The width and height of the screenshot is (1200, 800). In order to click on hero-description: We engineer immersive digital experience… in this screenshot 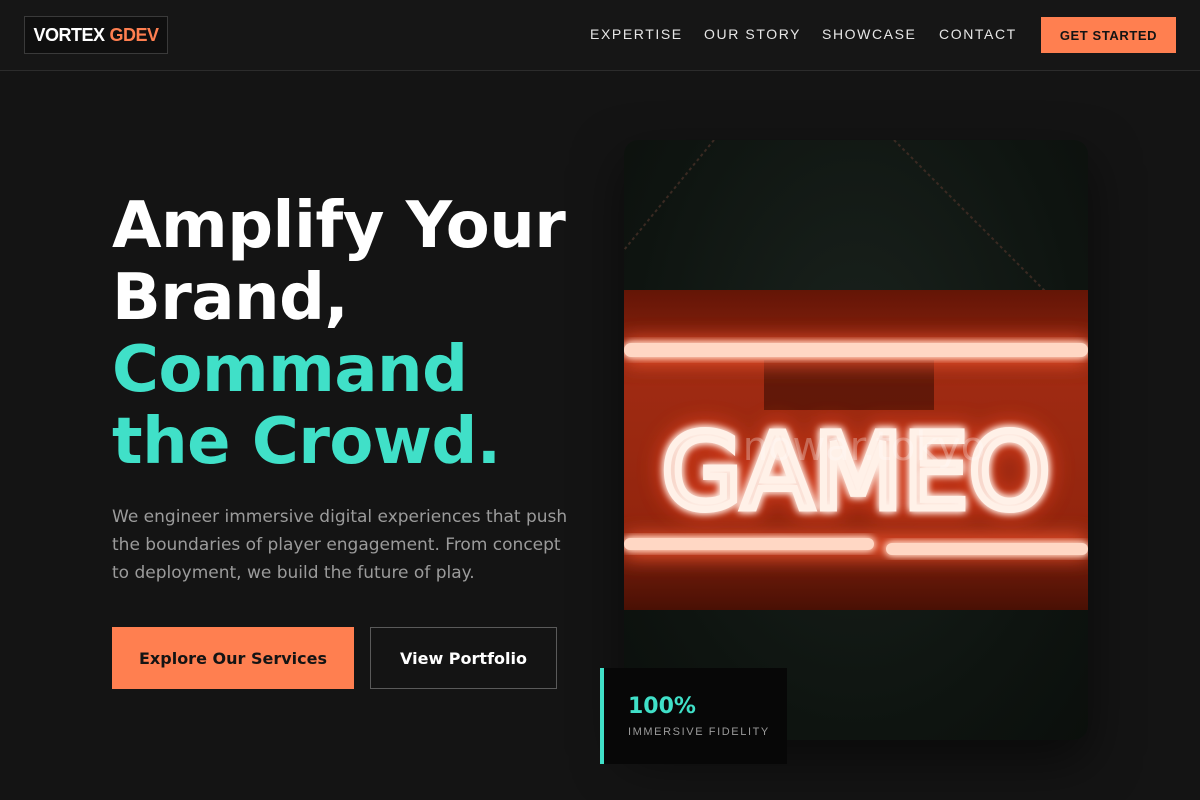, I will do `click(340, 545)`.